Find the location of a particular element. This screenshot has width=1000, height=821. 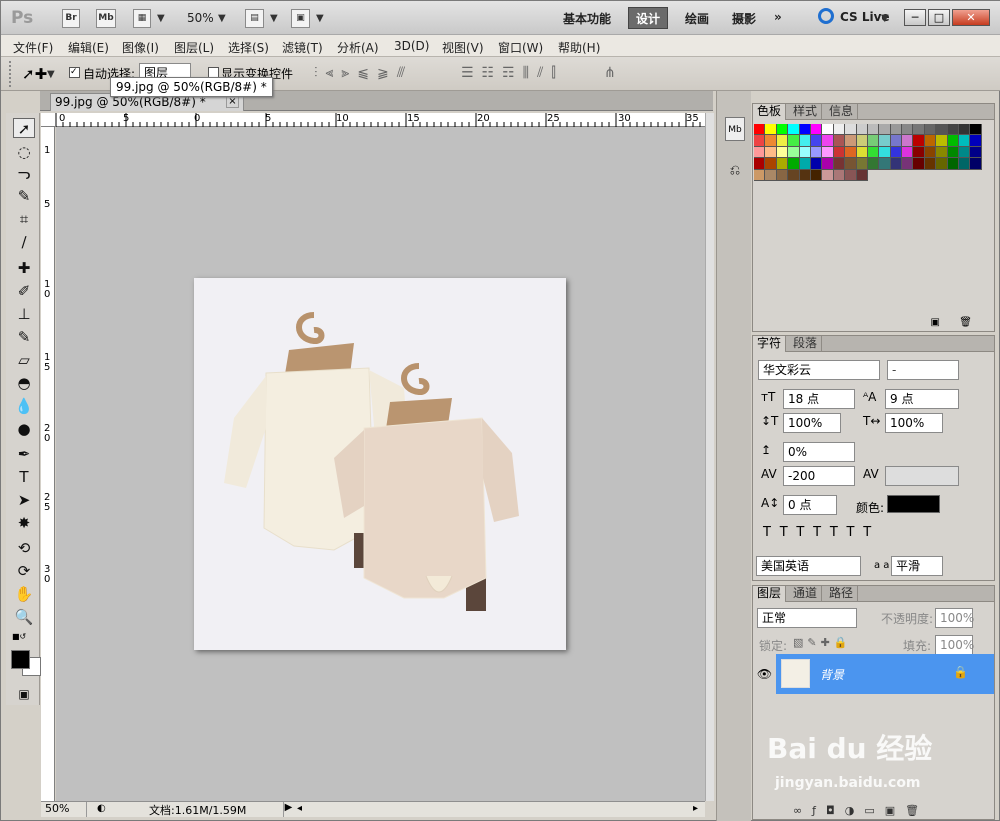

tab-channels: 通道 is located at coordinates (806, 594).